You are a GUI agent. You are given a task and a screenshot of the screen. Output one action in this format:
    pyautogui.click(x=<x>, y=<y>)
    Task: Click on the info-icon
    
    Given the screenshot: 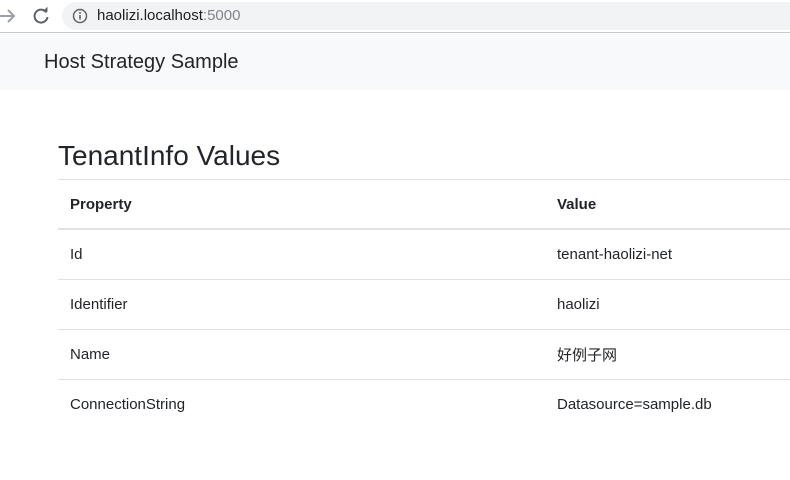 What is the action you would take?
    pyautogui.click(x=80, y=16)
    